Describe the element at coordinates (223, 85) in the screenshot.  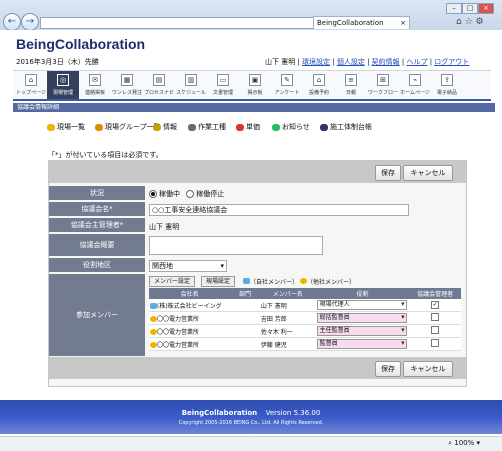
I see `toolbar-item-docs: ▭ 文書管理` at that location.